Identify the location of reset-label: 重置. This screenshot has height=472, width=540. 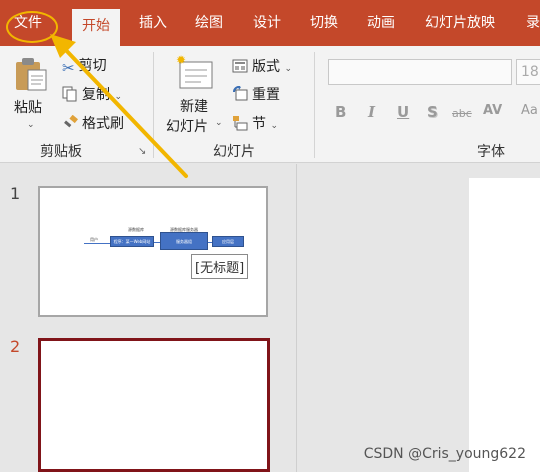
(266, 95).